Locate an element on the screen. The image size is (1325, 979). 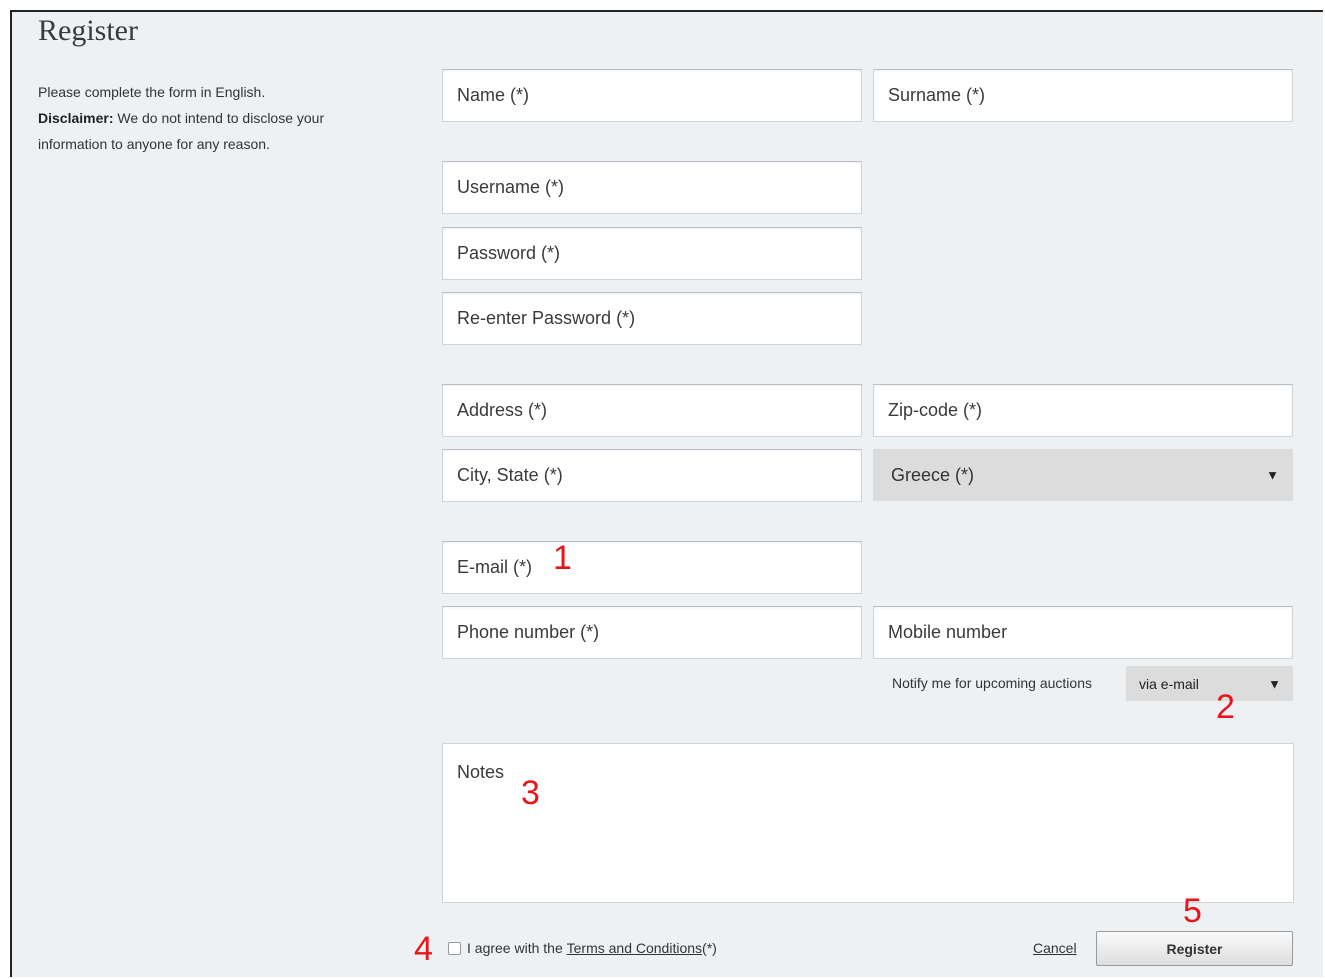
reenter-password-input: Re-enter Password (*) is located at coordinates (652, 318).